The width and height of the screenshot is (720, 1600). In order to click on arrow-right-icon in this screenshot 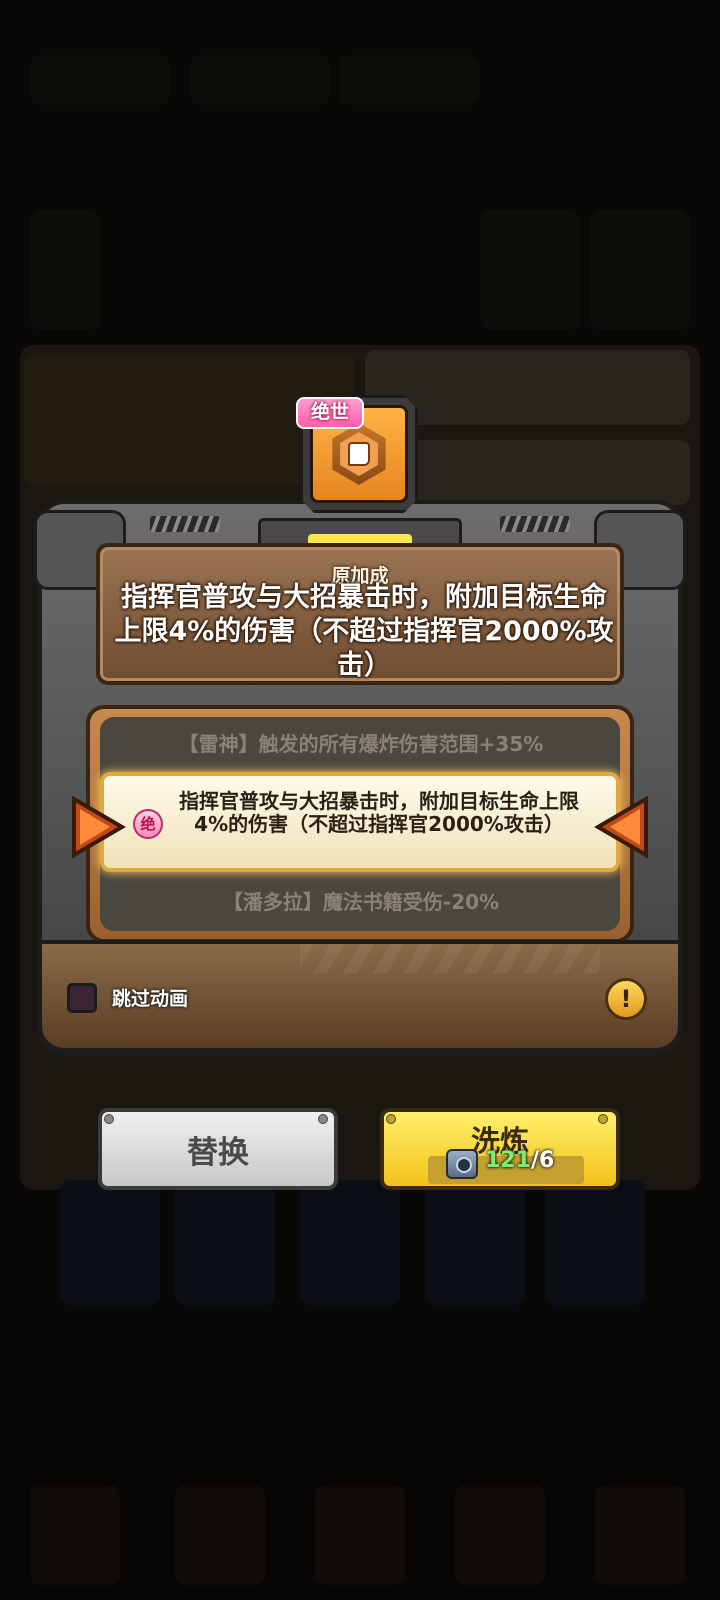, I will do `click(621, 827)`.